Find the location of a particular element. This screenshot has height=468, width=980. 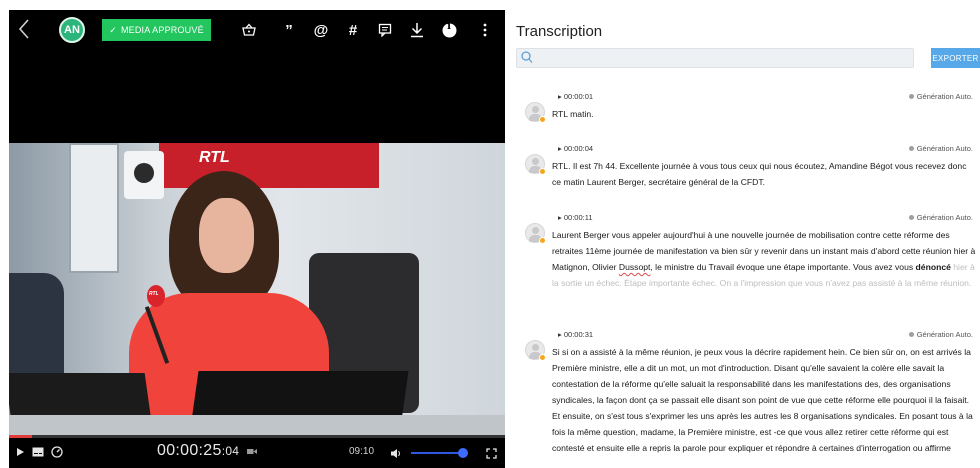

export-button: EXPORTER is located at coordinates (955, 58).